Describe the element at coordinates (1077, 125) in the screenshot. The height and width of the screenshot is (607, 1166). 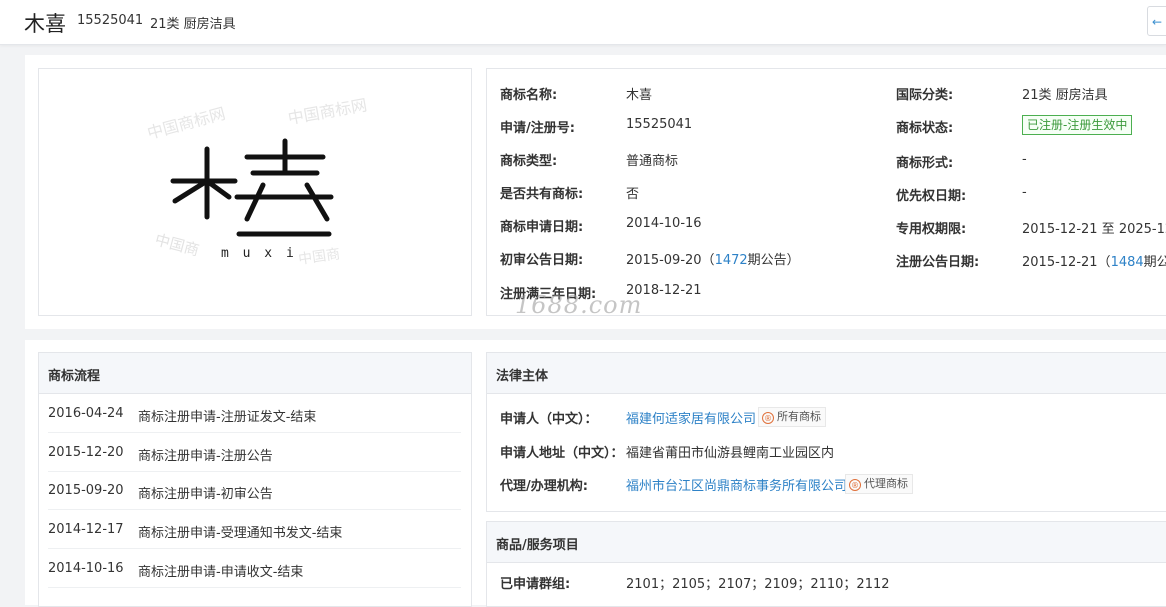
I see `status-badge: 已注册-注册生效中` at that location.